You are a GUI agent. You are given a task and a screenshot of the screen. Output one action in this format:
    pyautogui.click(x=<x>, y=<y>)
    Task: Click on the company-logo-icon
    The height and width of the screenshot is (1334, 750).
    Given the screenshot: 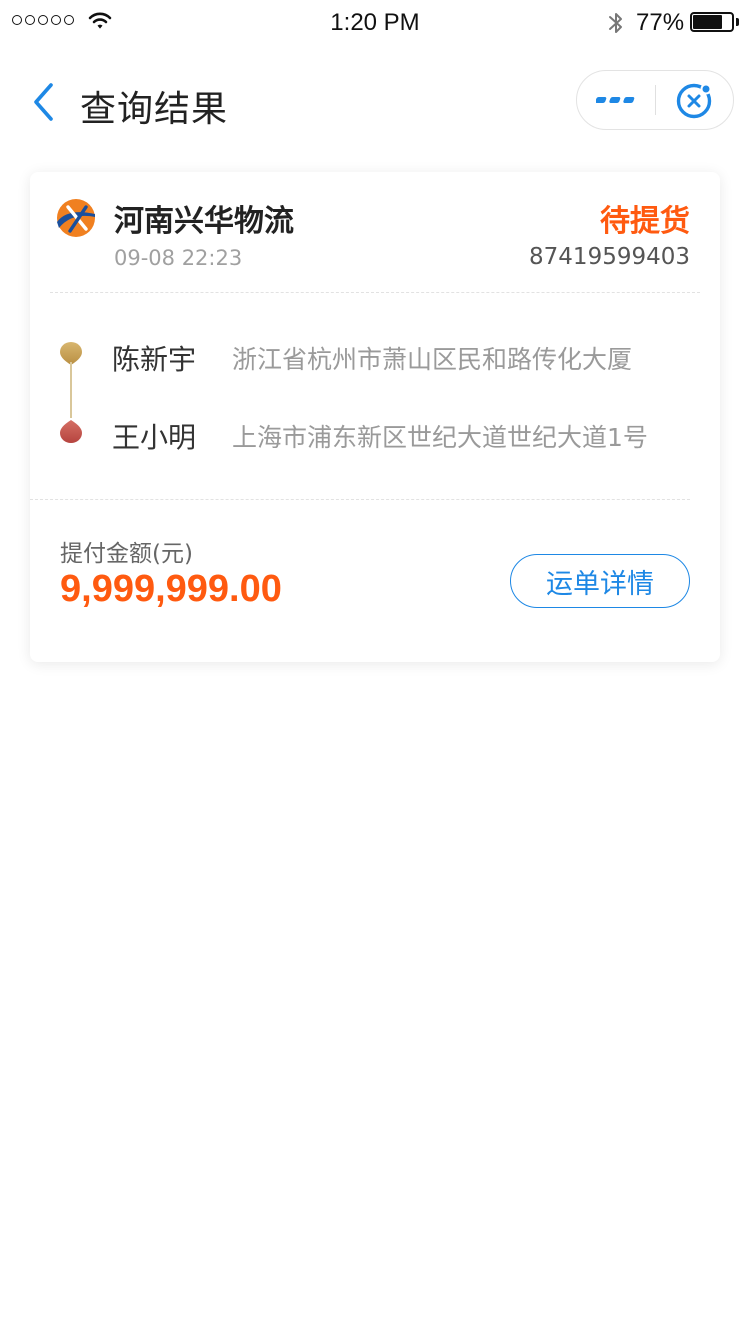 What is the action you would take?
    pyautogui.click(x=76, y=218)
    